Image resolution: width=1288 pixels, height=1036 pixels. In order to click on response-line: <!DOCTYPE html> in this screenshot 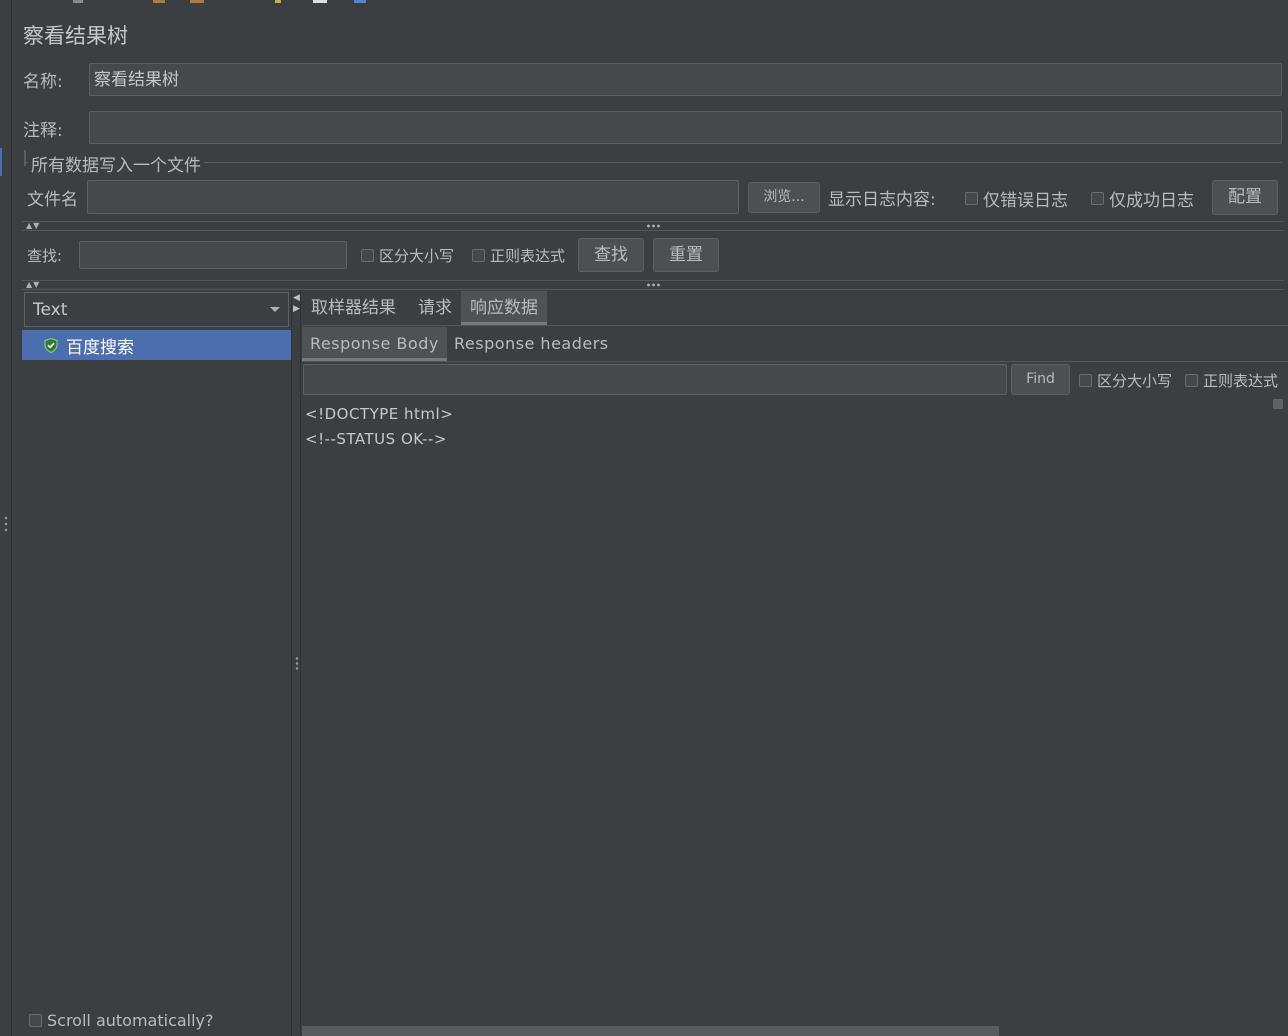, I will do `click(379, 414)`.